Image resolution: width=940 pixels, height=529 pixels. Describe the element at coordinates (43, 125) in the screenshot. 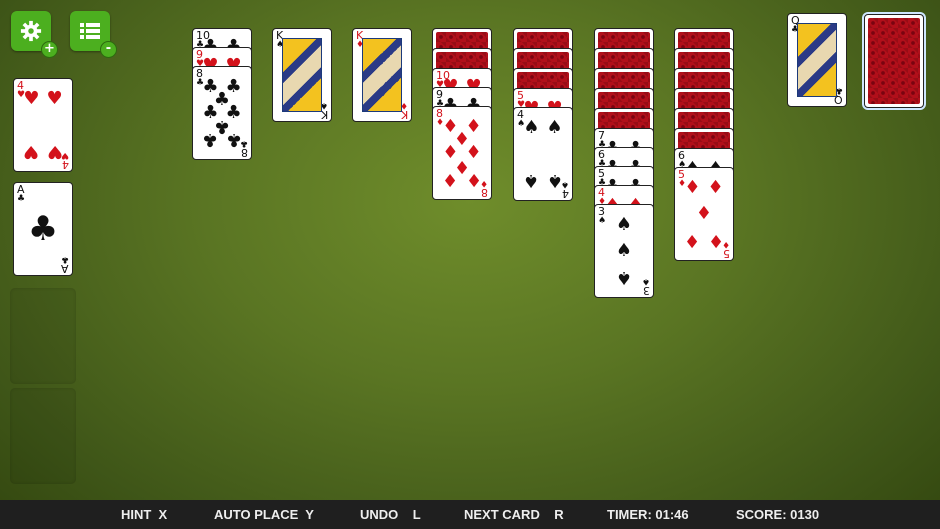

I see `foundation-card-1: 4 ♥ 4 ♥ ♥ ♥ ♥ ♥` at that location.